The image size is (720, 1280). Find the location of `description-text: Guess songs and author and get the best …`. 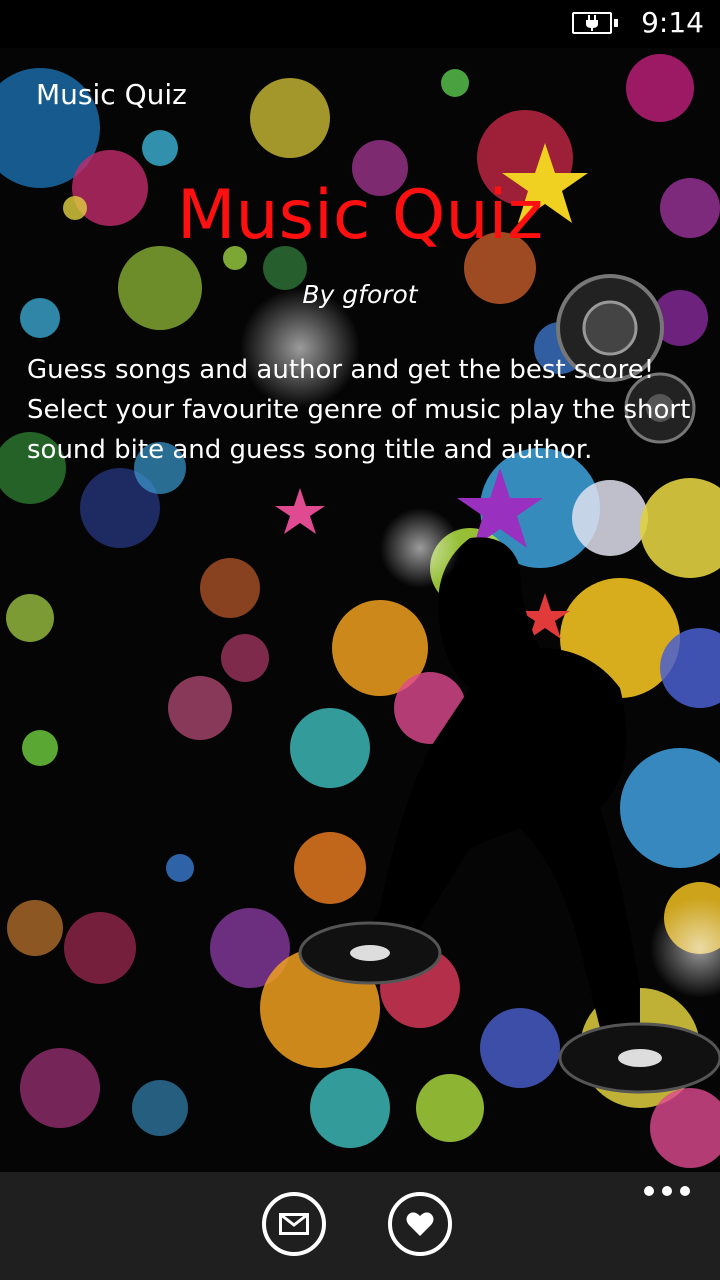

description-text: Guess songs and author and get the best … is located at coordinates (359, 410).